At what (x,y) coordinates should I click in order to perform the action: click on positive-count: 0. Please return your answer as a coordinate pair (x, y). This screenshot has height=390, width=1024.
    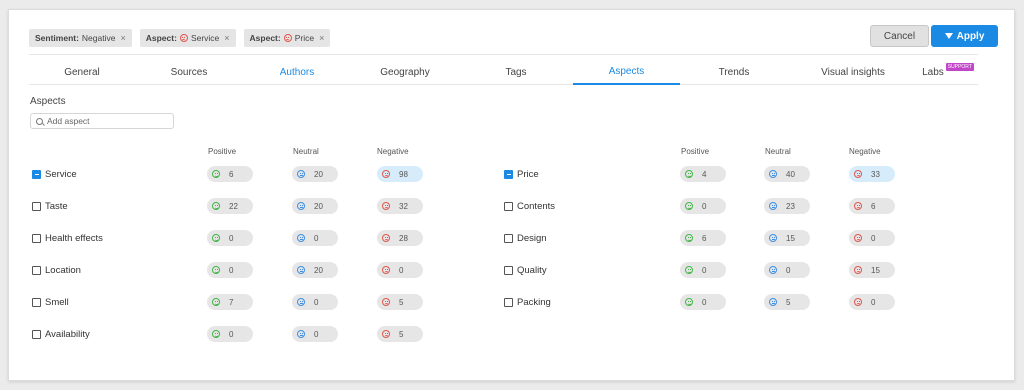
    Looking at the image, I should click on (231, 238).